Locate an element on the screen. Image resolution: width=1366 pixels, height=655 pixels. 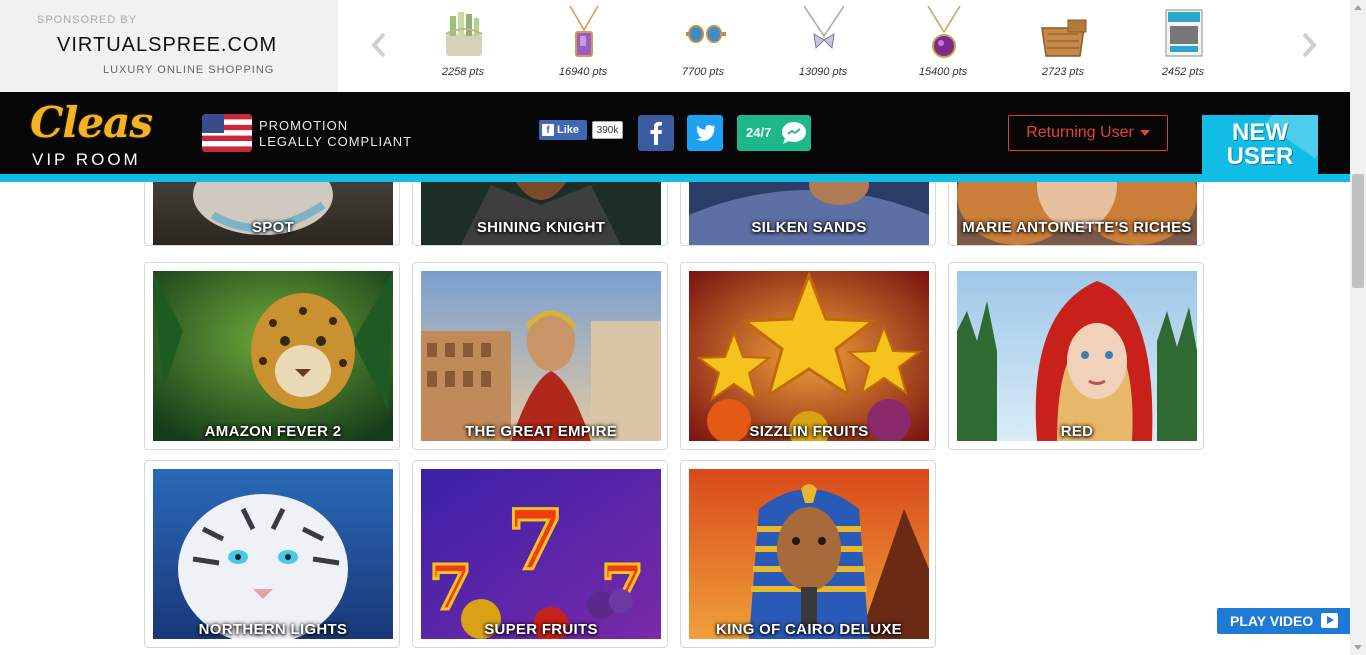
game-card-sizzlin-fruits: SIZZLIN FRUITS is located at coordinates (808, 356).